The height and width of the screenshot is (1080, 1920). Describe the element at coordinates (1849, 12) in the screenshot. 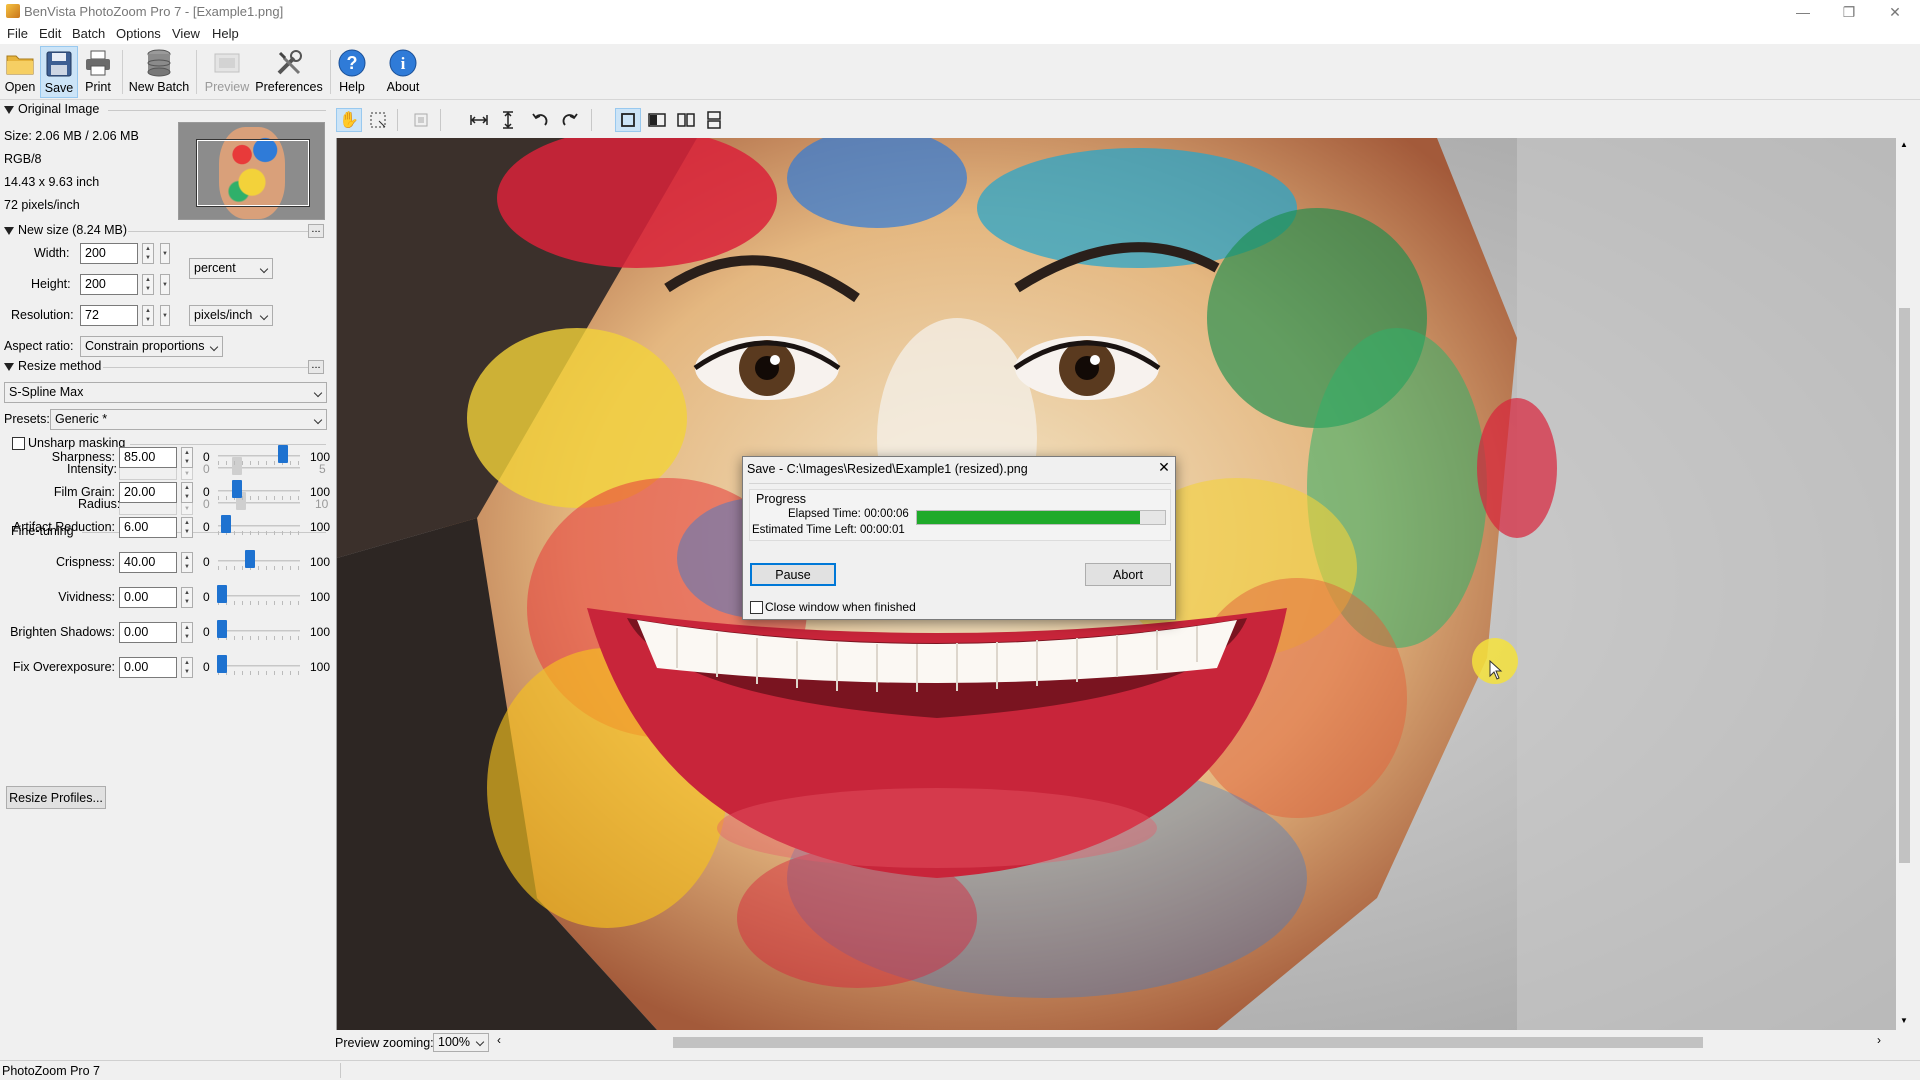

I see `restore-button: ❐` at that location.